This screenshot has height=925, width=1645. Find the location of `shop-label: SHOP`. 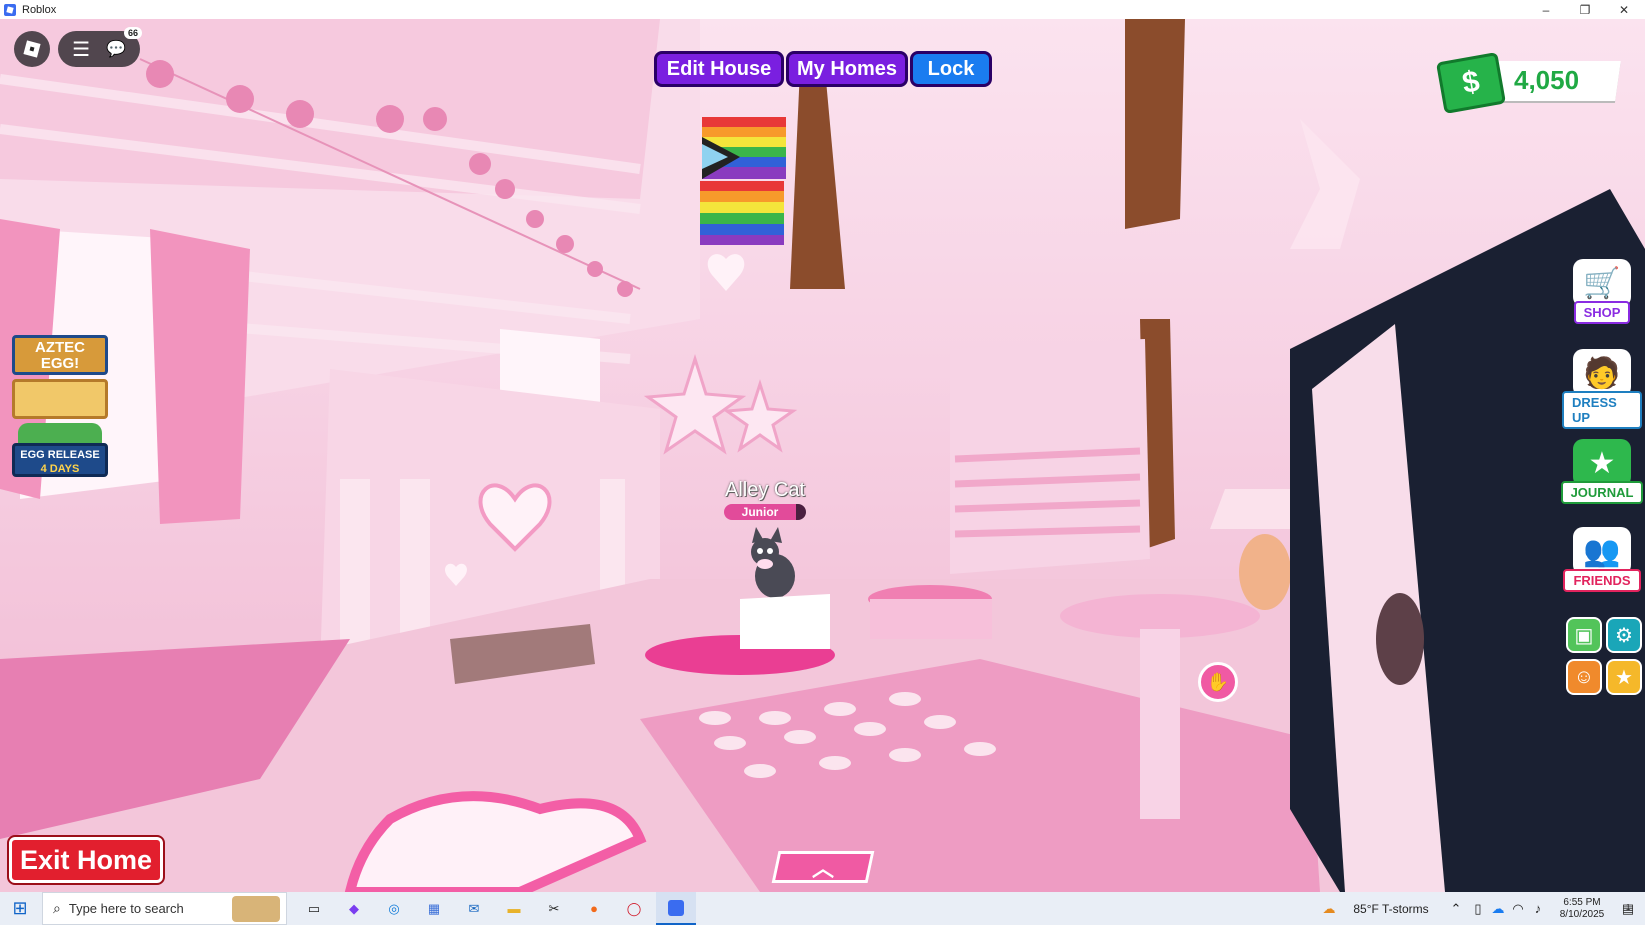

shop-label: SHOP is located at coordinates (1602, 312).